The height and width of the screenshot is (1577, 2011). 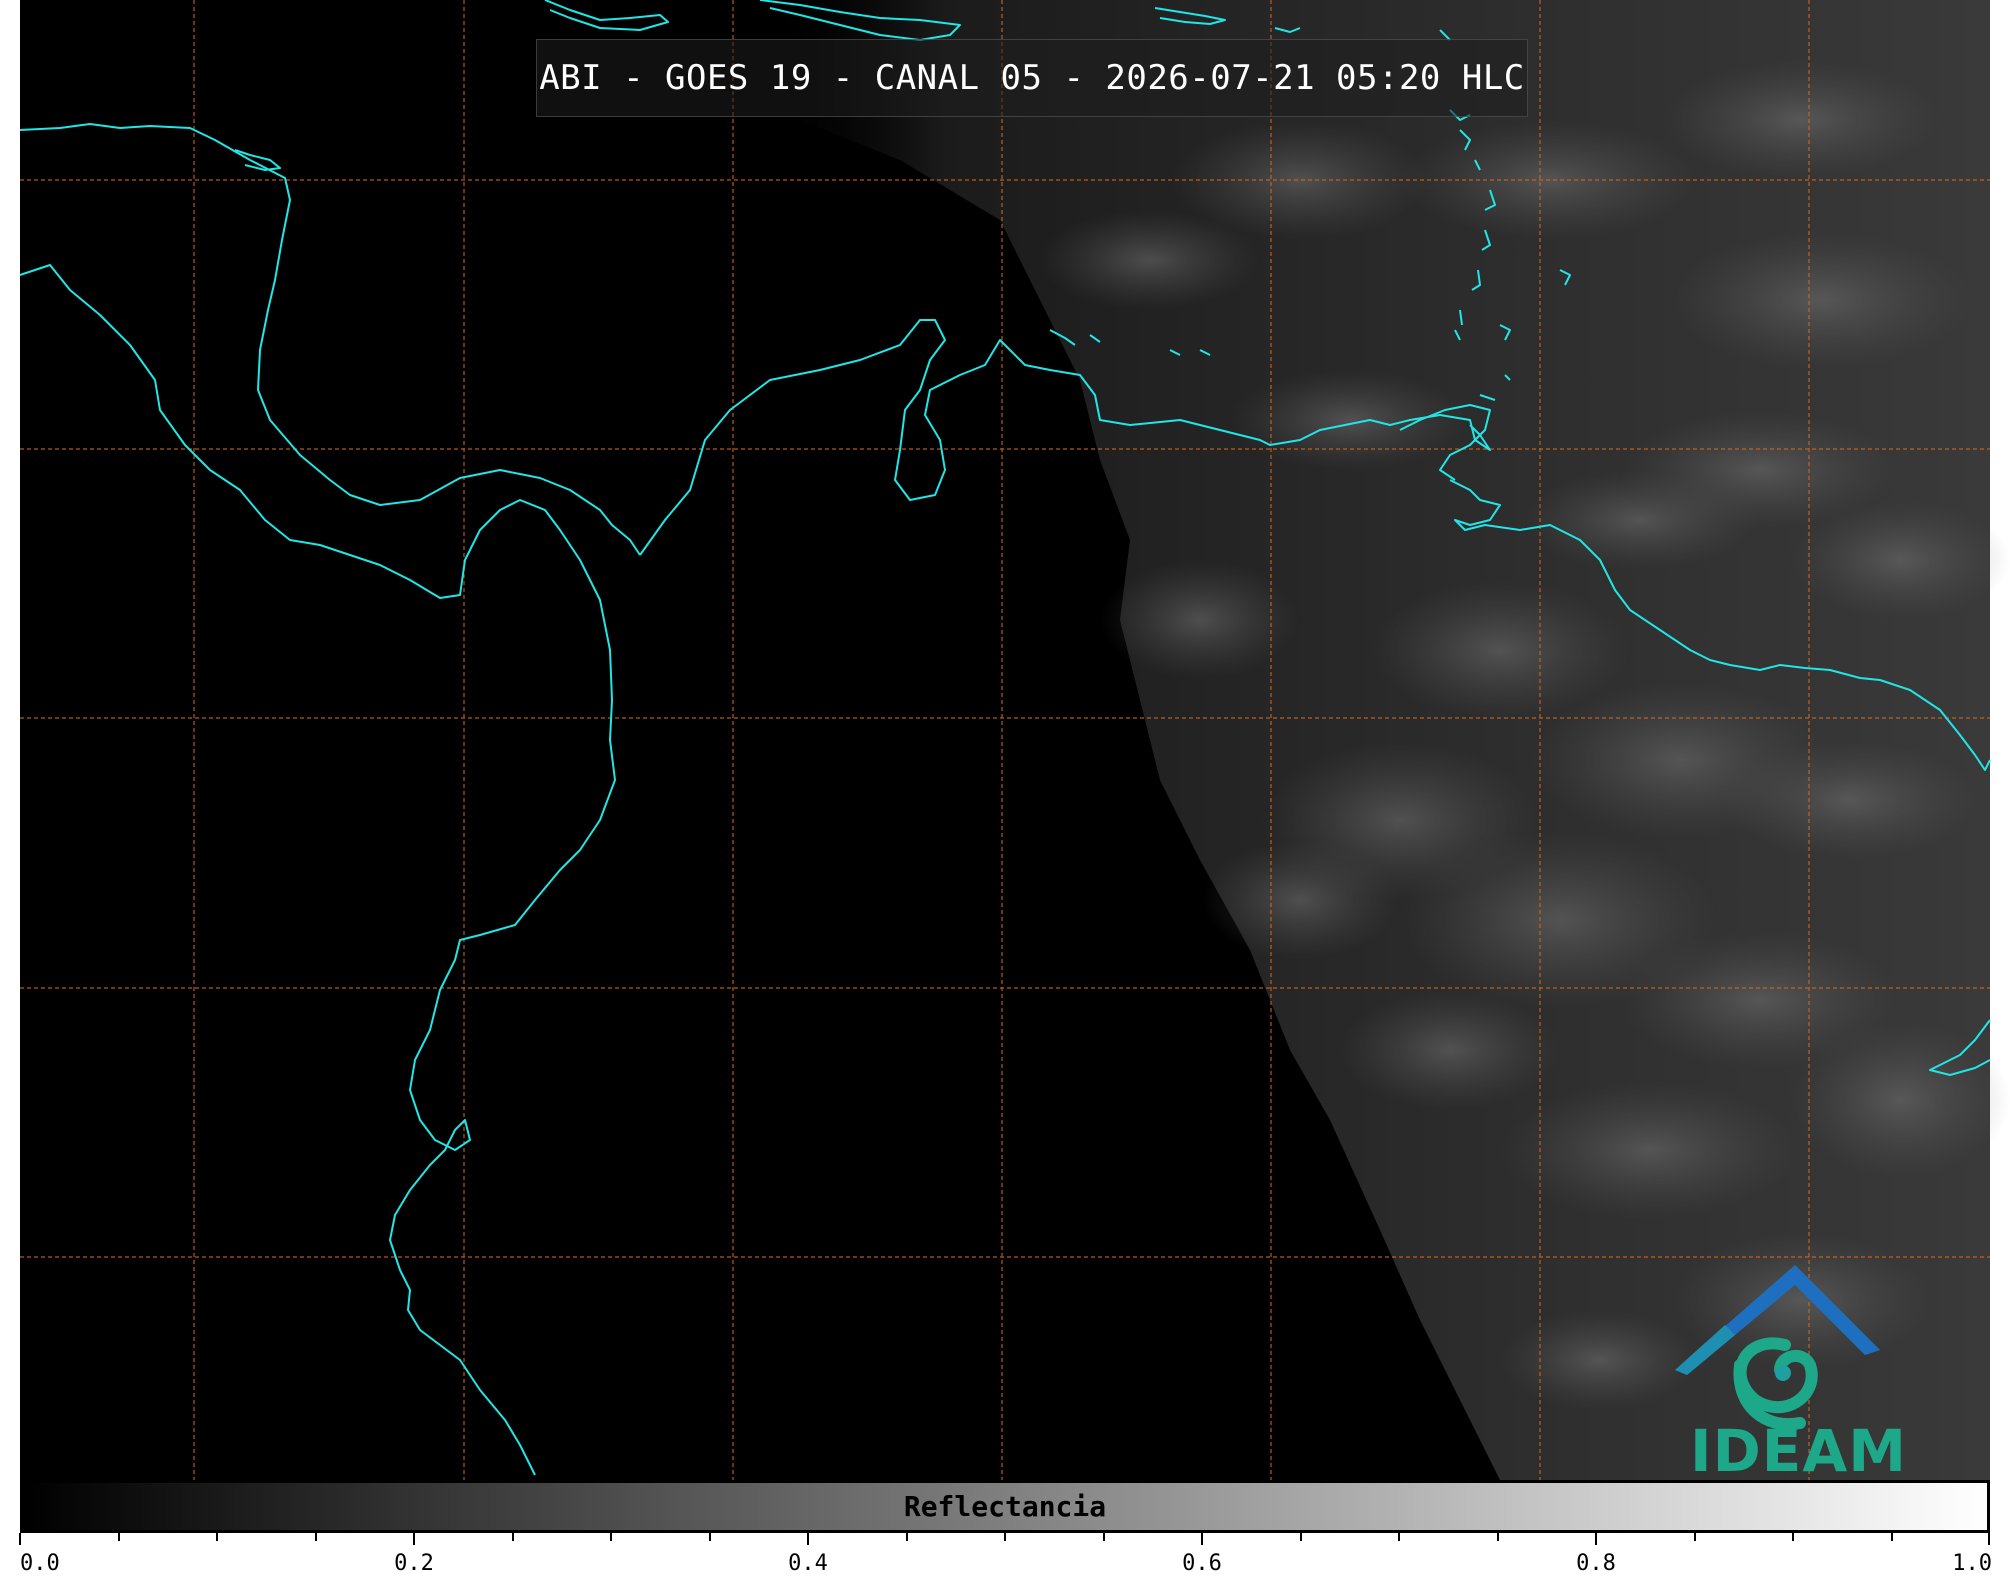 I want to click on colorbar-label: Reflectancia, so click(x=1005, y=1506).